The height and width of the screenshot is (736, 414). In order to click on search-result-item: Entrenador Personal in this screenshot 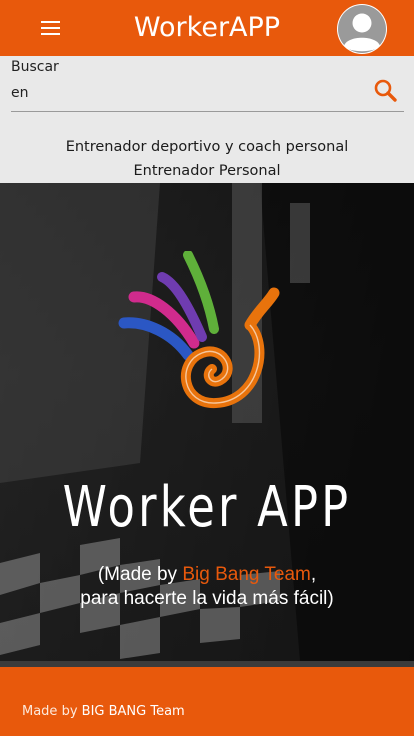, I will do `click(207, 171)`.